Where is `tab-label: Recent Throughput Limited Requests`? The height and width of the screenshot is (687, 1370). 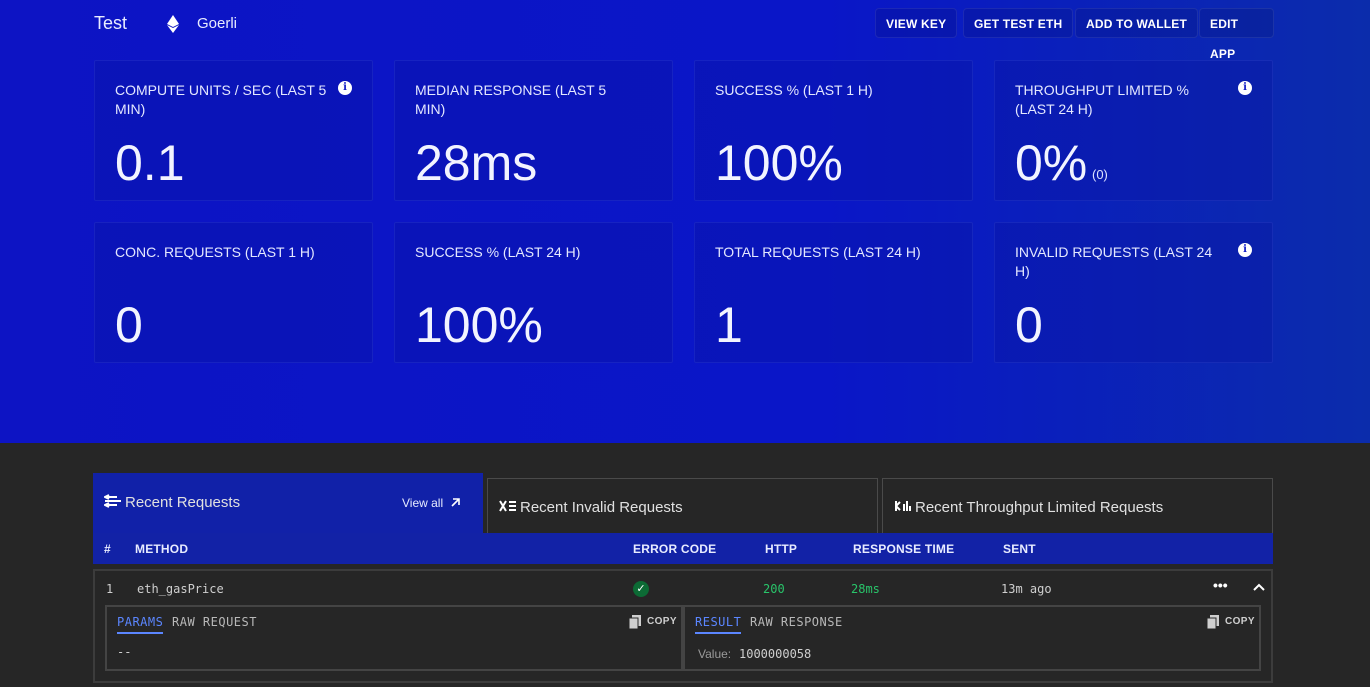
tab-label: Recent Throughput Limited Requests is located at coordinates (1039, 507).